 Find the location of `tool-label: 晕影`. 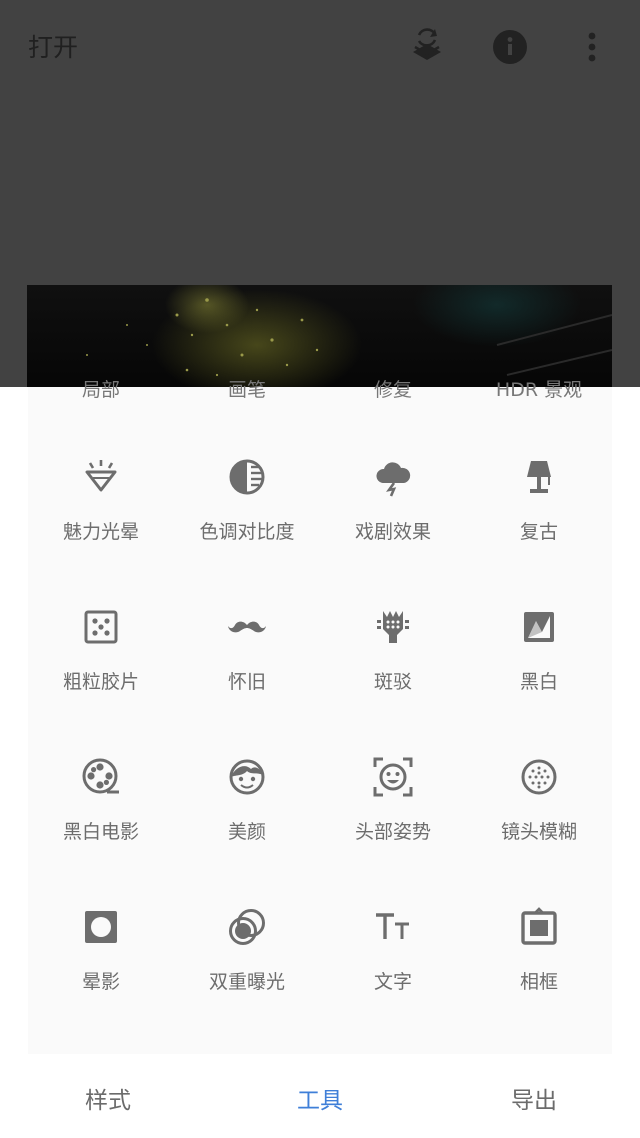

tool-label: 晕影 is located at coordinates (100, 982).